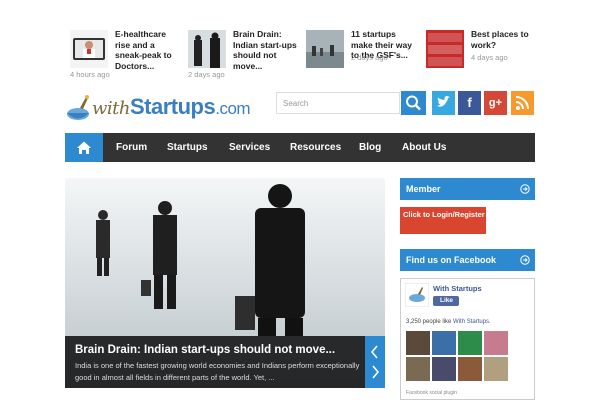 The height and width of the screenshot is (400, 600). I want to click on home-icon, so click(84, 147).